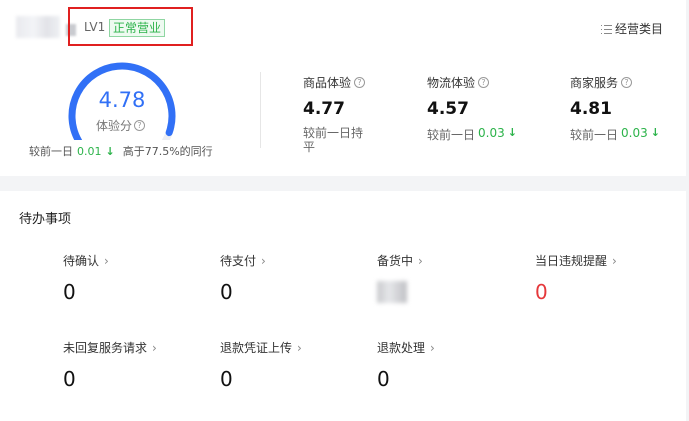 The height and width of the screenshot is (421, 689). What do you see at coordinates (576, 278) in the screenshot?
I see `todo-violation-reminder: 当日违规提醒 › 0` at bounding box center [576, 278].